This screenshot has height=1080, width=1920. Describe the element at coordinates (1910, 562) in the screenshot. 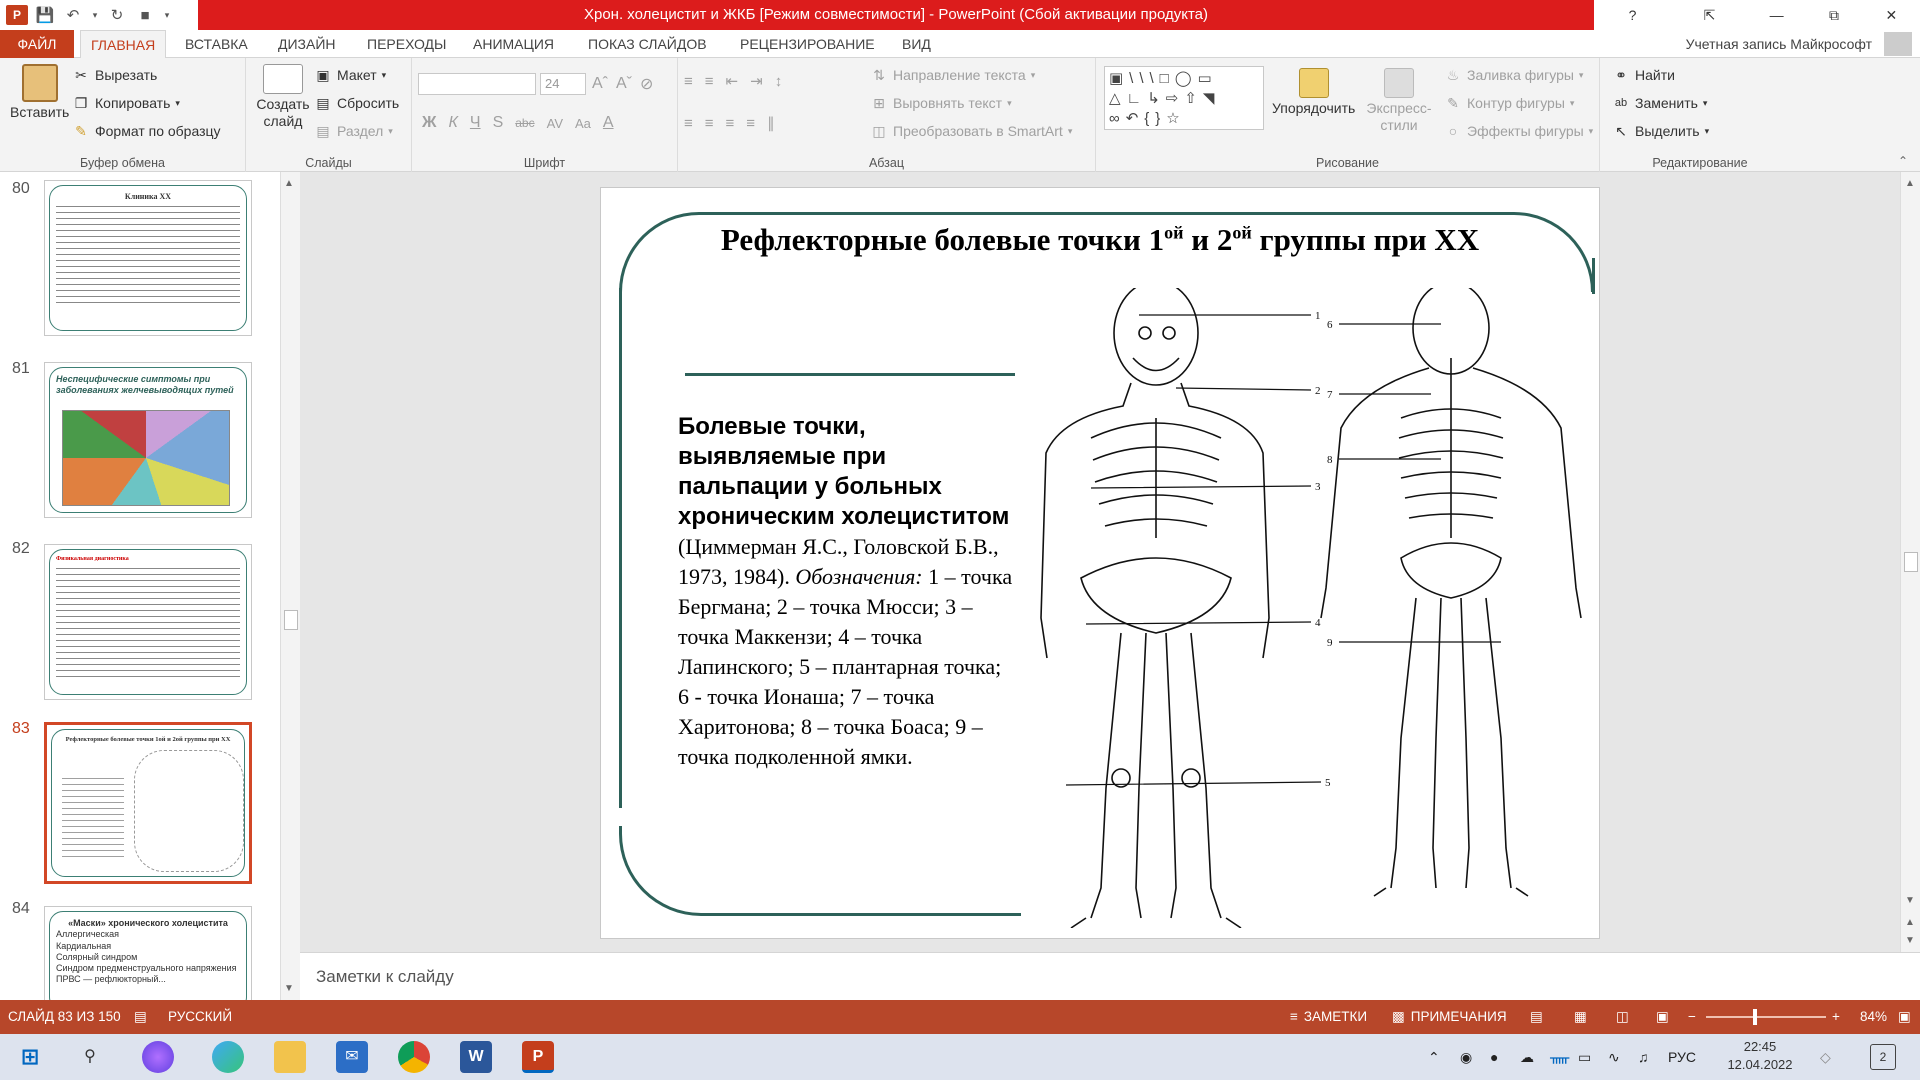

I see `editor-scrollbar: ▲ ▼ ▲ ▼` at that location.